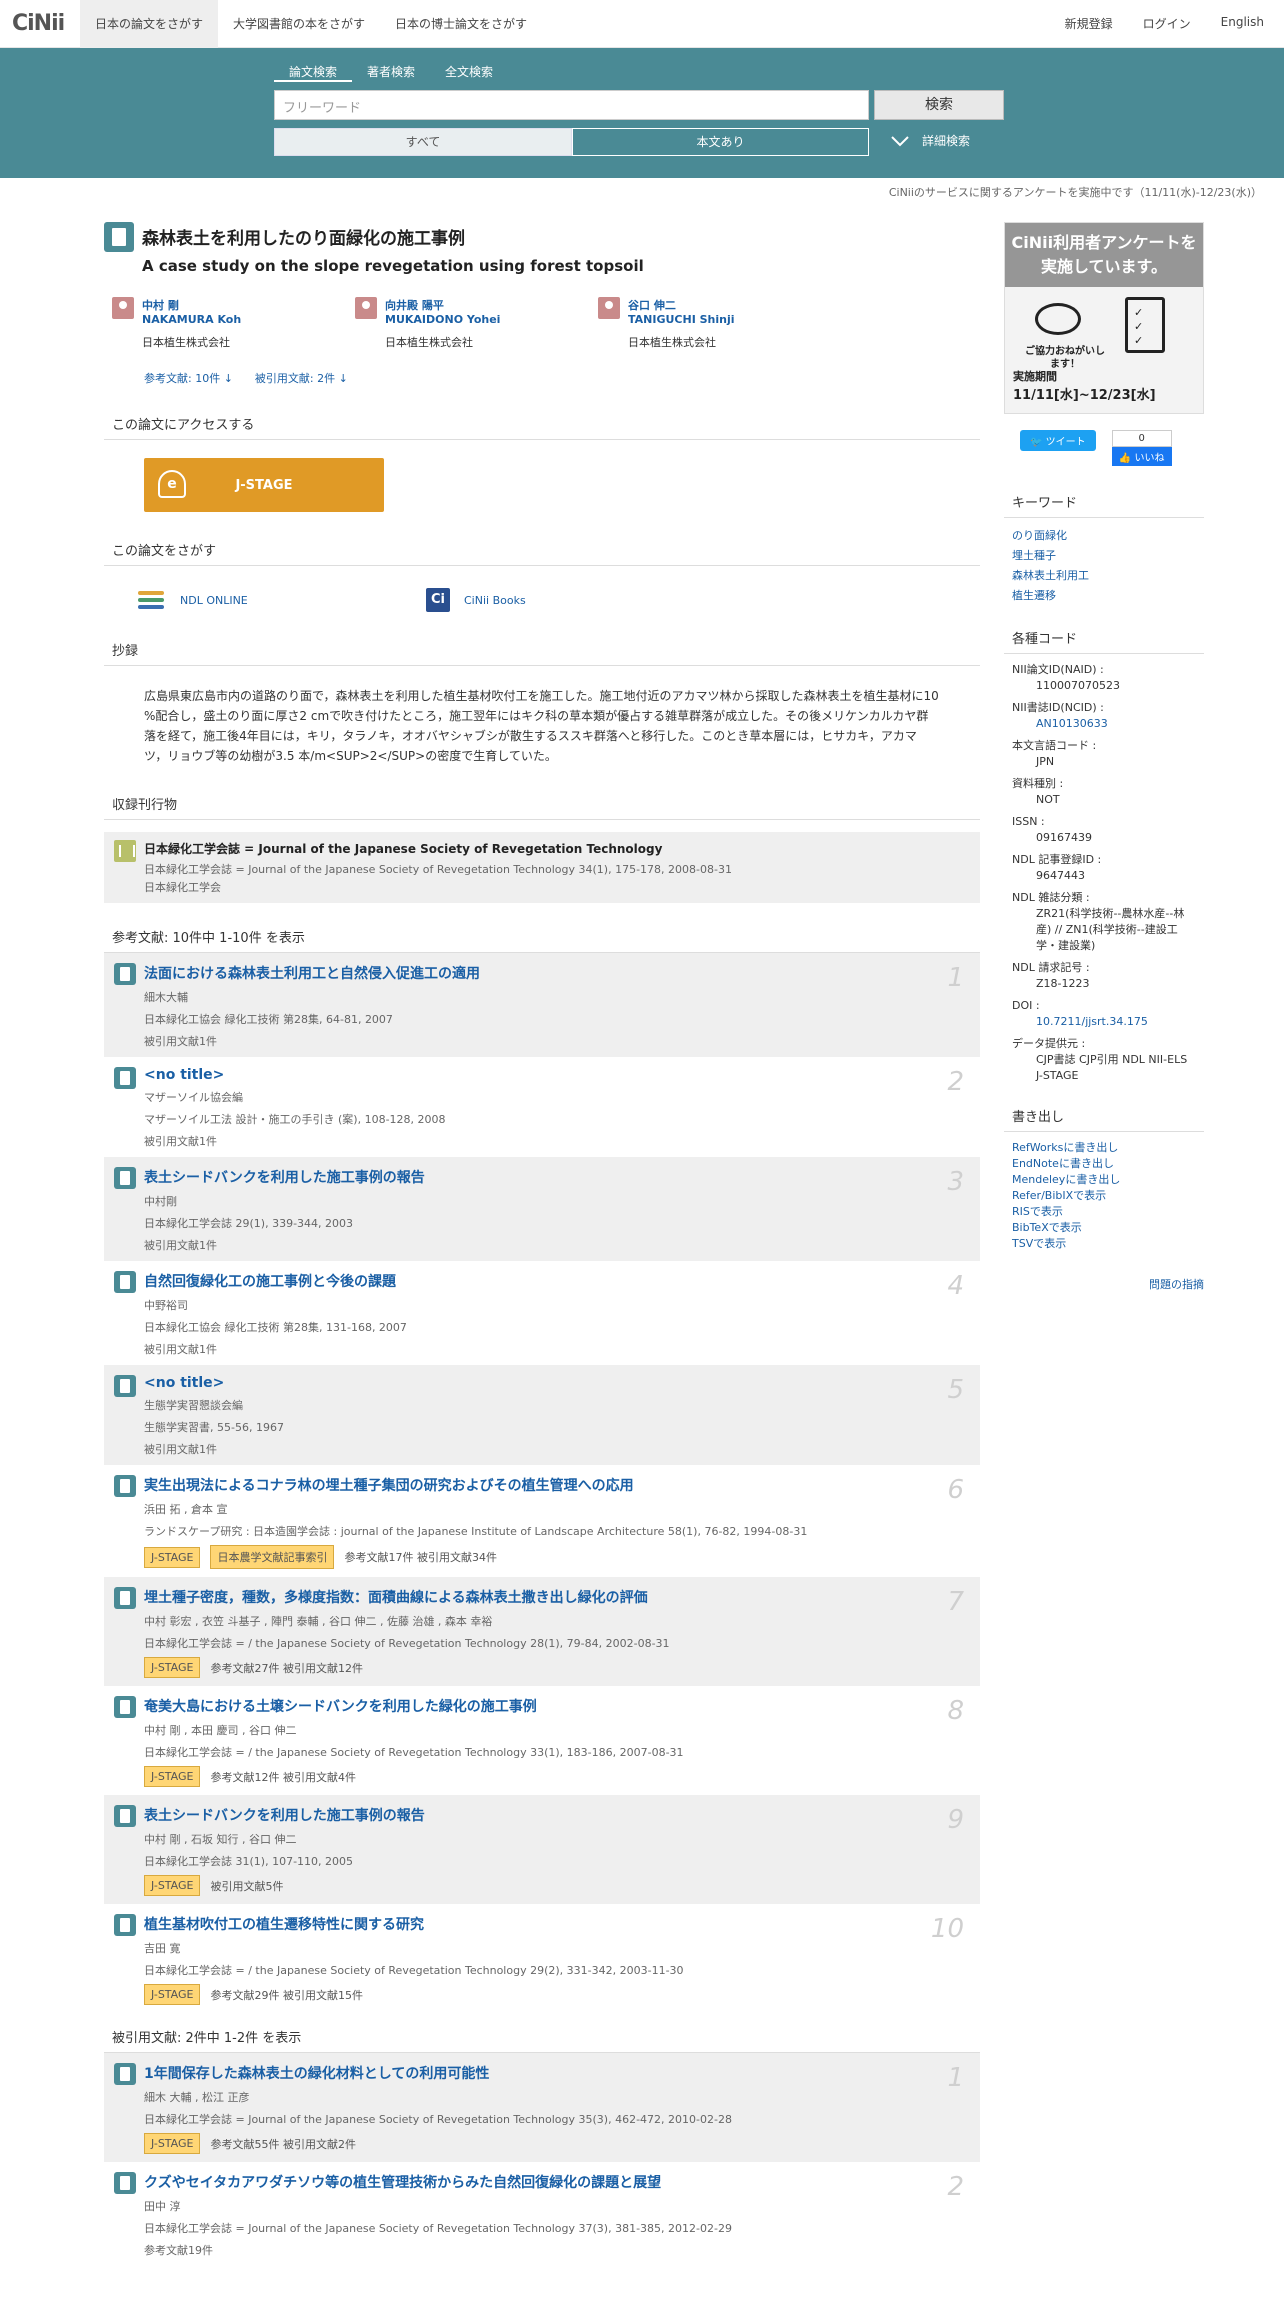 Image resolution: width=1284 pixels, height=2310 pixels. What do you see at coordinates (414, 1706) in the screenshot?
I see `item-title: 奄美大島における土壌シードバンクを利用した緑化の施工事例` at bounding box center [414, 1706].